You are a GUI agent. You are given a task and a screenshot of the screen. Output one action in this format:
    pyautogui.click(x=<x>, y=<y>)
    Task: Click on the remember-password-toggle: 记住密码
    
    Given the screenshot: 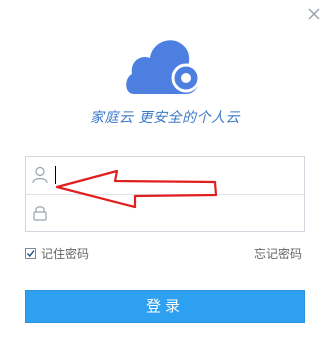 What is the action you would take?
    pyautogui.click(x=57, y=253)
    